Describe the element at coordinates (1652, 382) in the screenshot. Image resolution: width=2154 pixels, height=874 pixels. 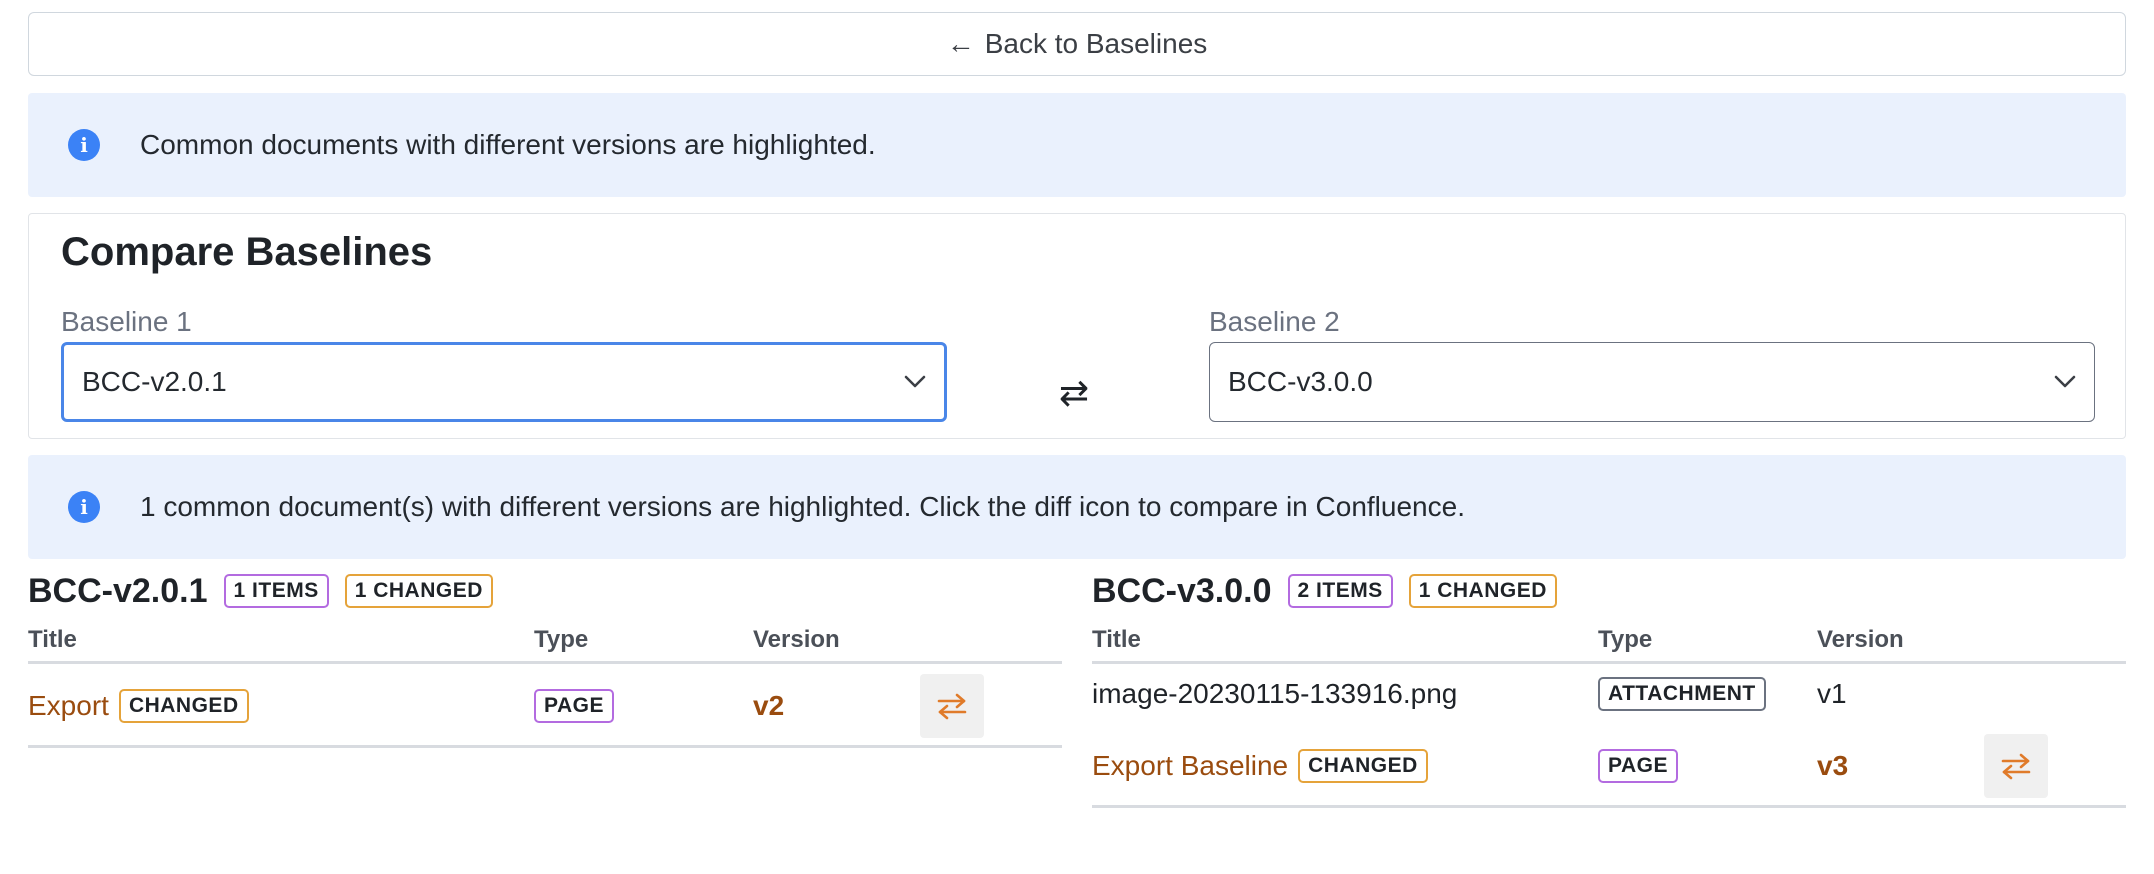
I see `baseline2-select: BCC-v3.0.0` at that location.